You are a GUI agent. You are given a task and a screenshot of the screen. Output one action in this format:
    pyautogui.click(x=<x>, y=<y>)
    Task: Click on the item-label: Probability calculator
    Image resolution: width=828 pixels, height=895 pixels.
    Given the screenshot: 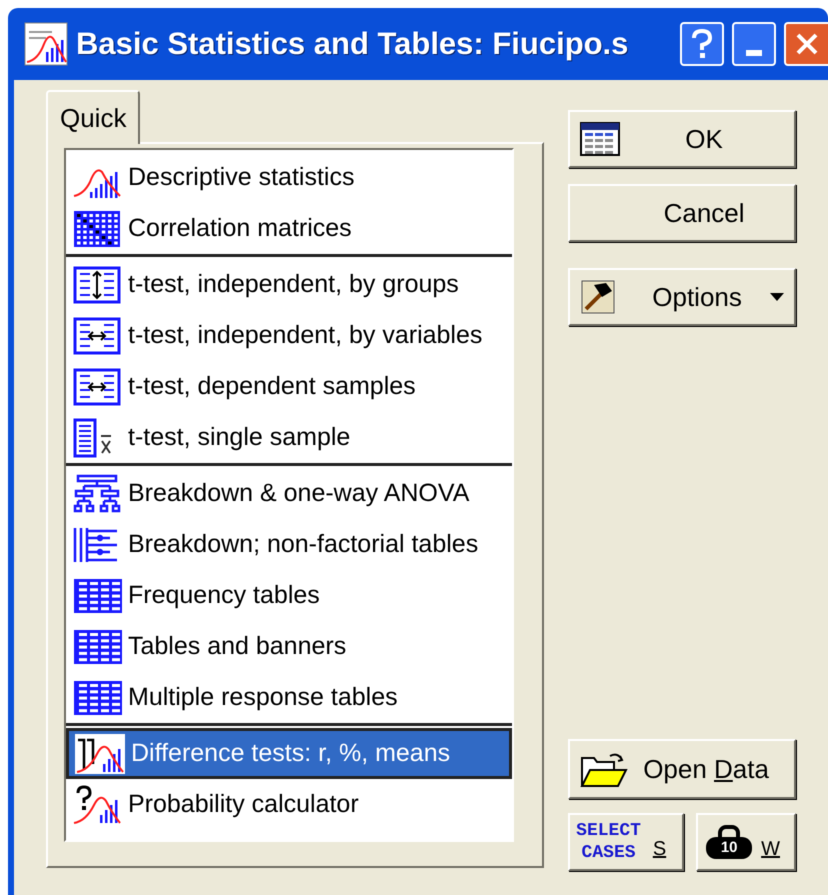 What is the action you would take?
    pyautogui.click(x=243, y=804)
    